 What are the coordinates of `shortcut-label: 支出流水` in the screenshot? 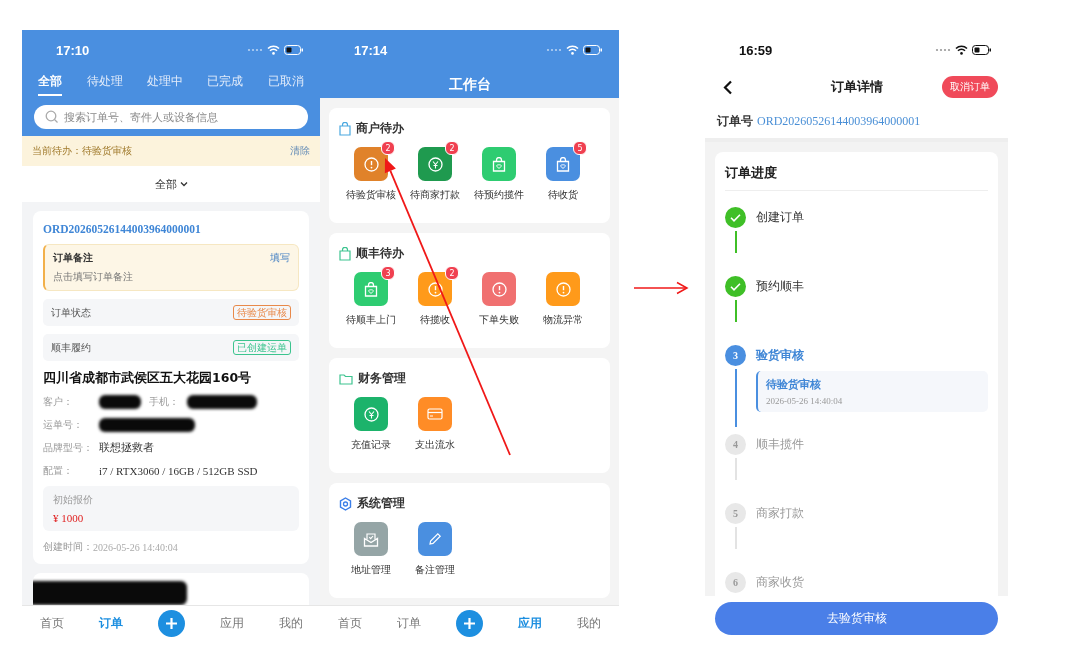 It's located at (435, 445).